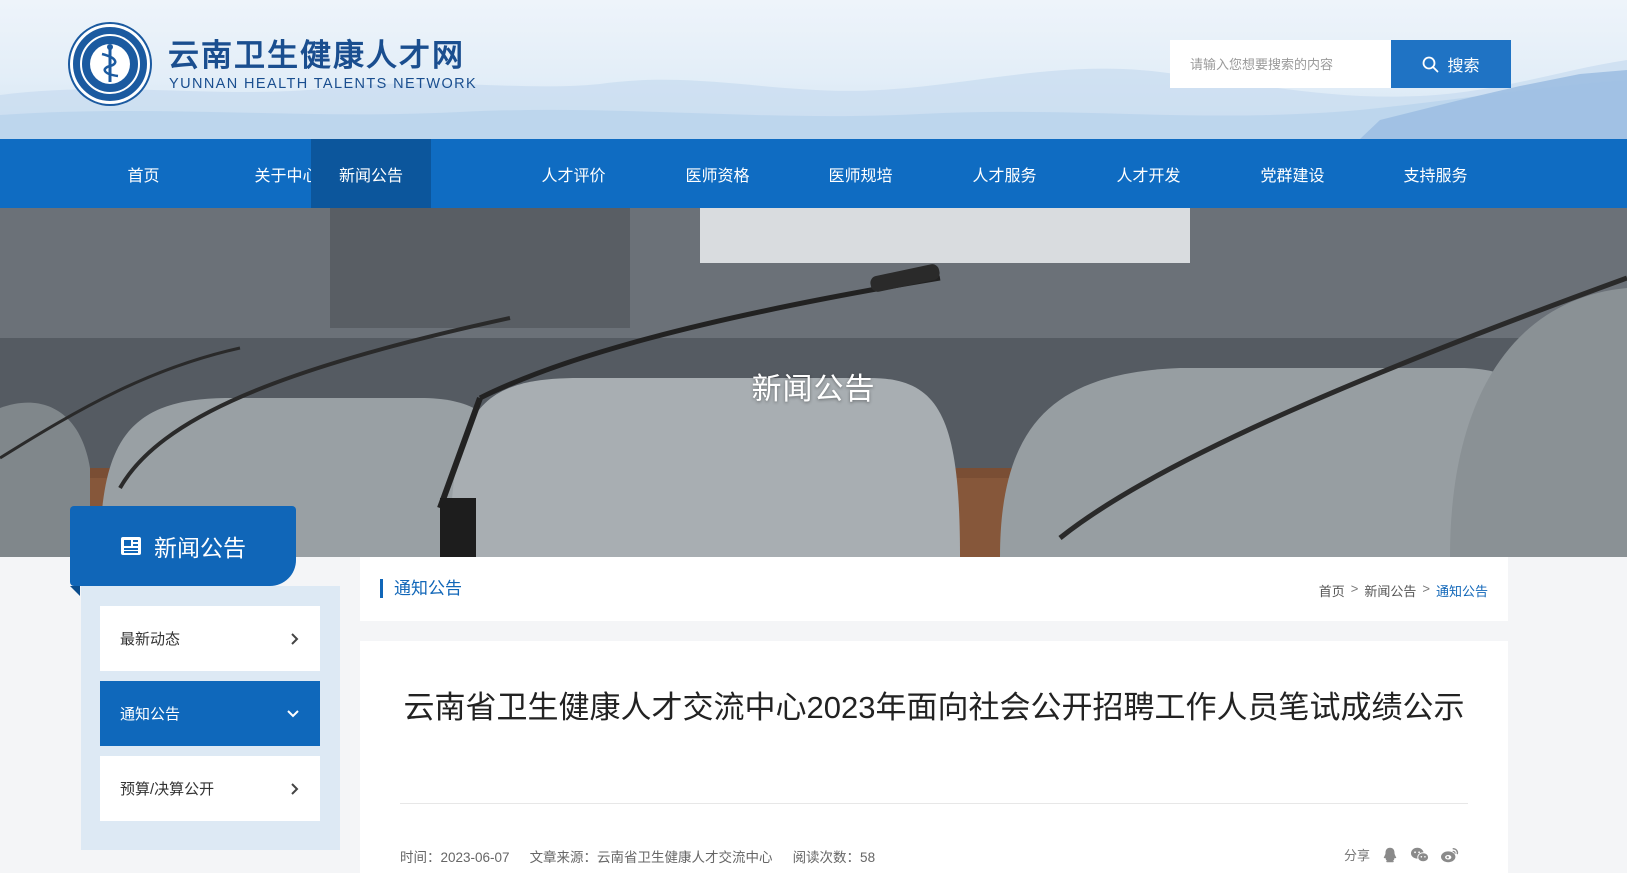 This screenshot has width=1627, height=873. Describe the element at coordinates (1148, 173) in the screenshot. I see `nav-item-talent-development: 人才开发` at that location.